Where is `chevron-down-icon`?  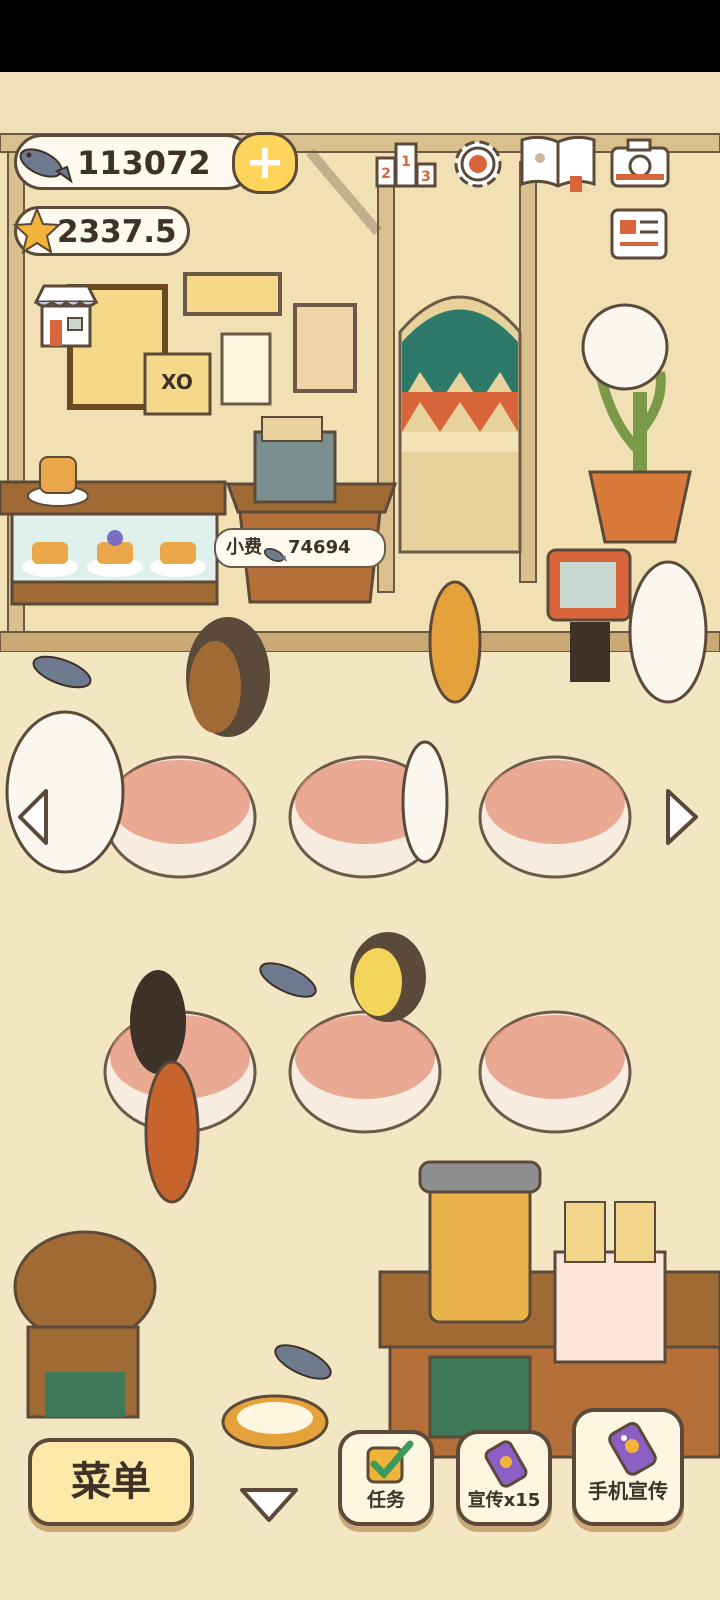
chevron-down-icon is located at coordinates (269, 1505).